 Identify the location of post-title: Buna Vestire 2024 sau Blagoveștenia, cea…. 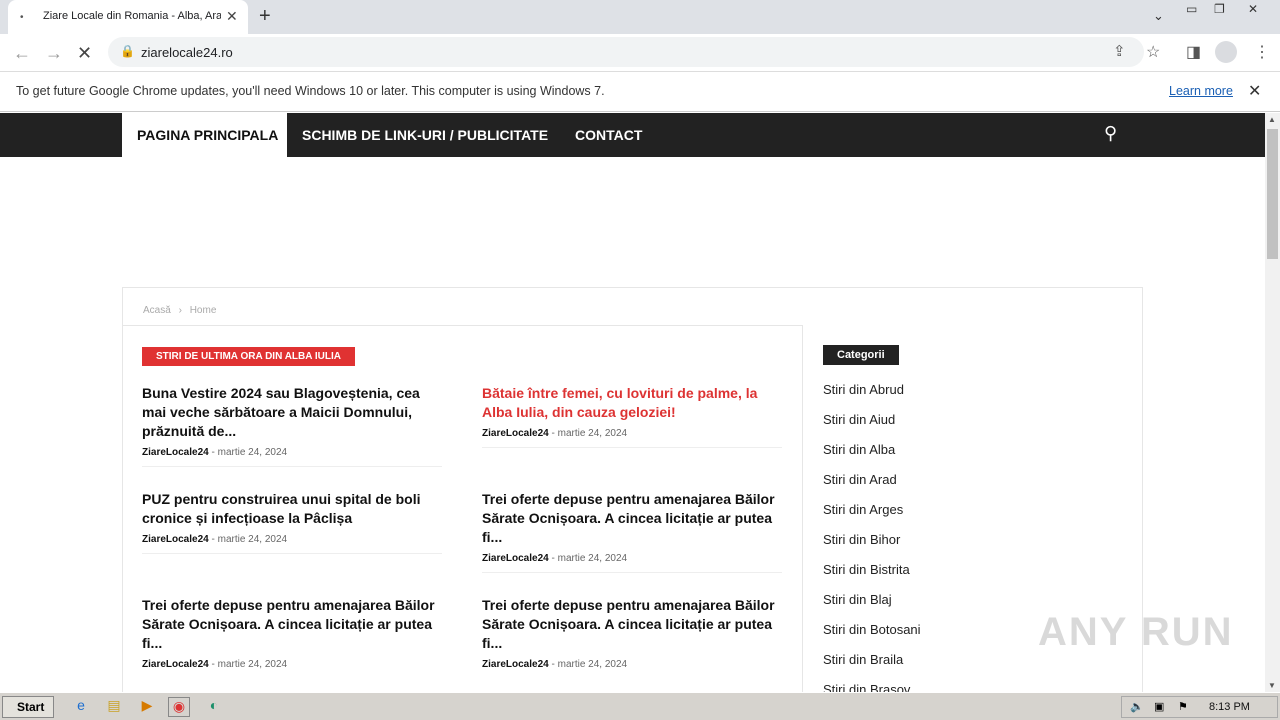
(292, 412).